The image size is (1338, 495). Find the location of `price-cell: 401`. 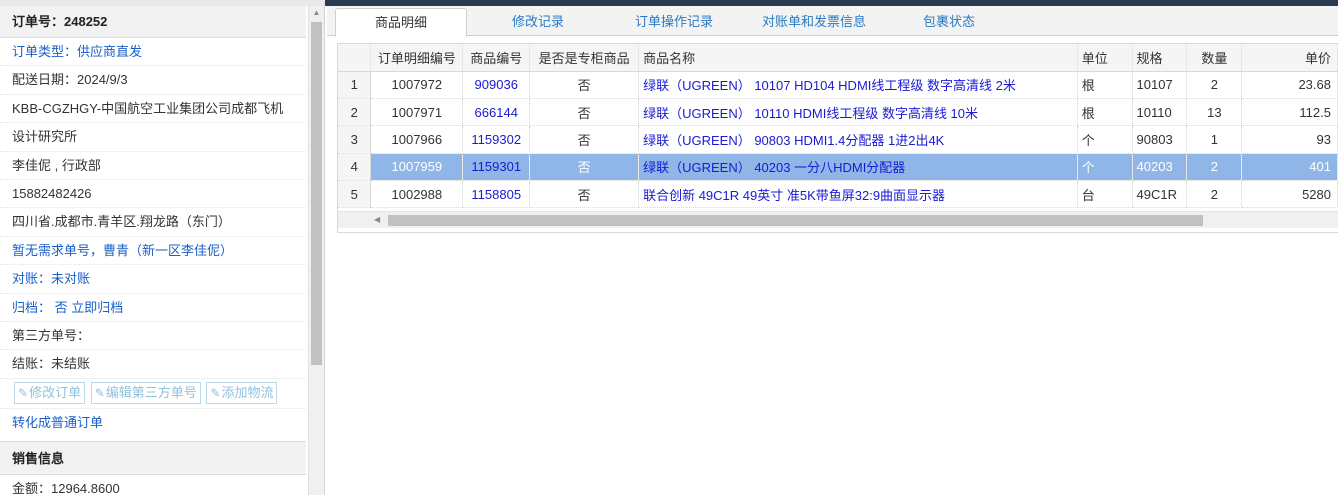

price-cell: 401 is located at coordinates (1289, 167).